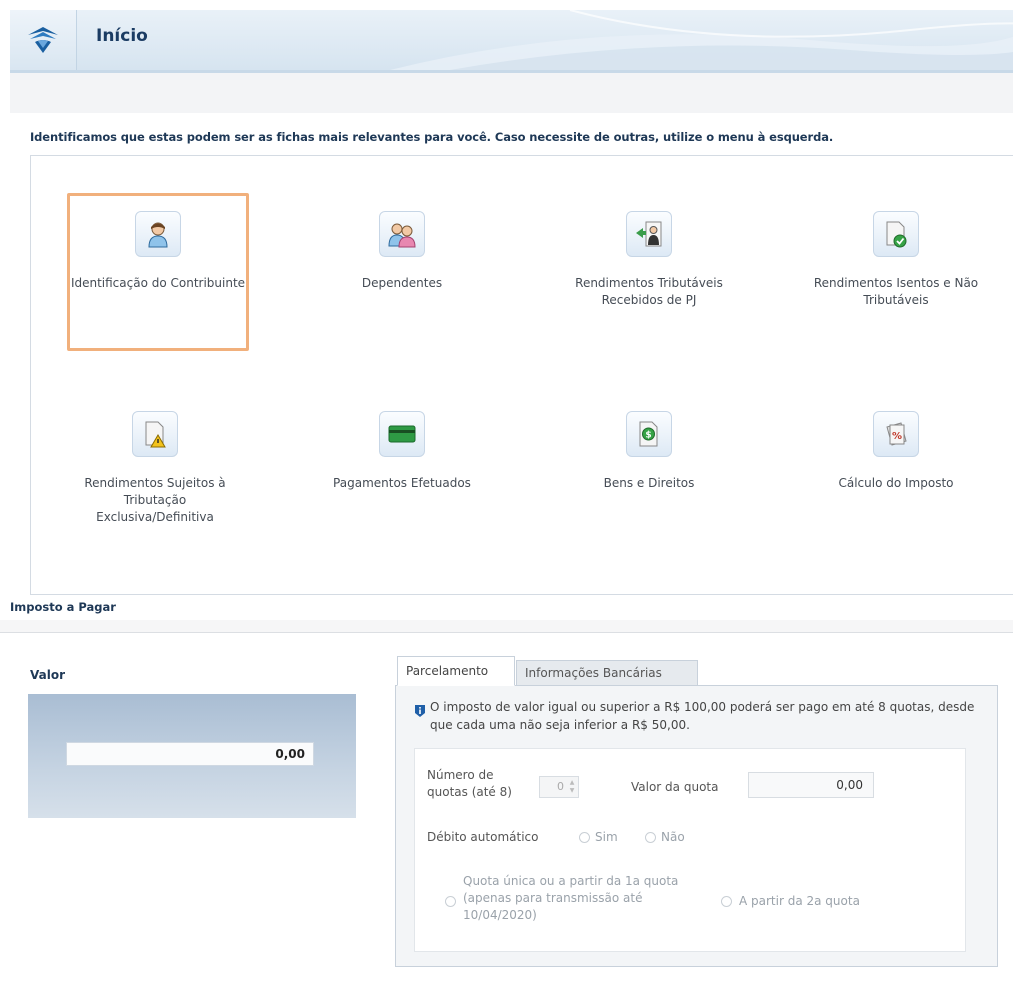 The image size is (1013, 988). Describe the element at coordinates (607, 673) in the screenshot. I see `tab-informacoes-bancarias: Informações Bancárias` at that location.